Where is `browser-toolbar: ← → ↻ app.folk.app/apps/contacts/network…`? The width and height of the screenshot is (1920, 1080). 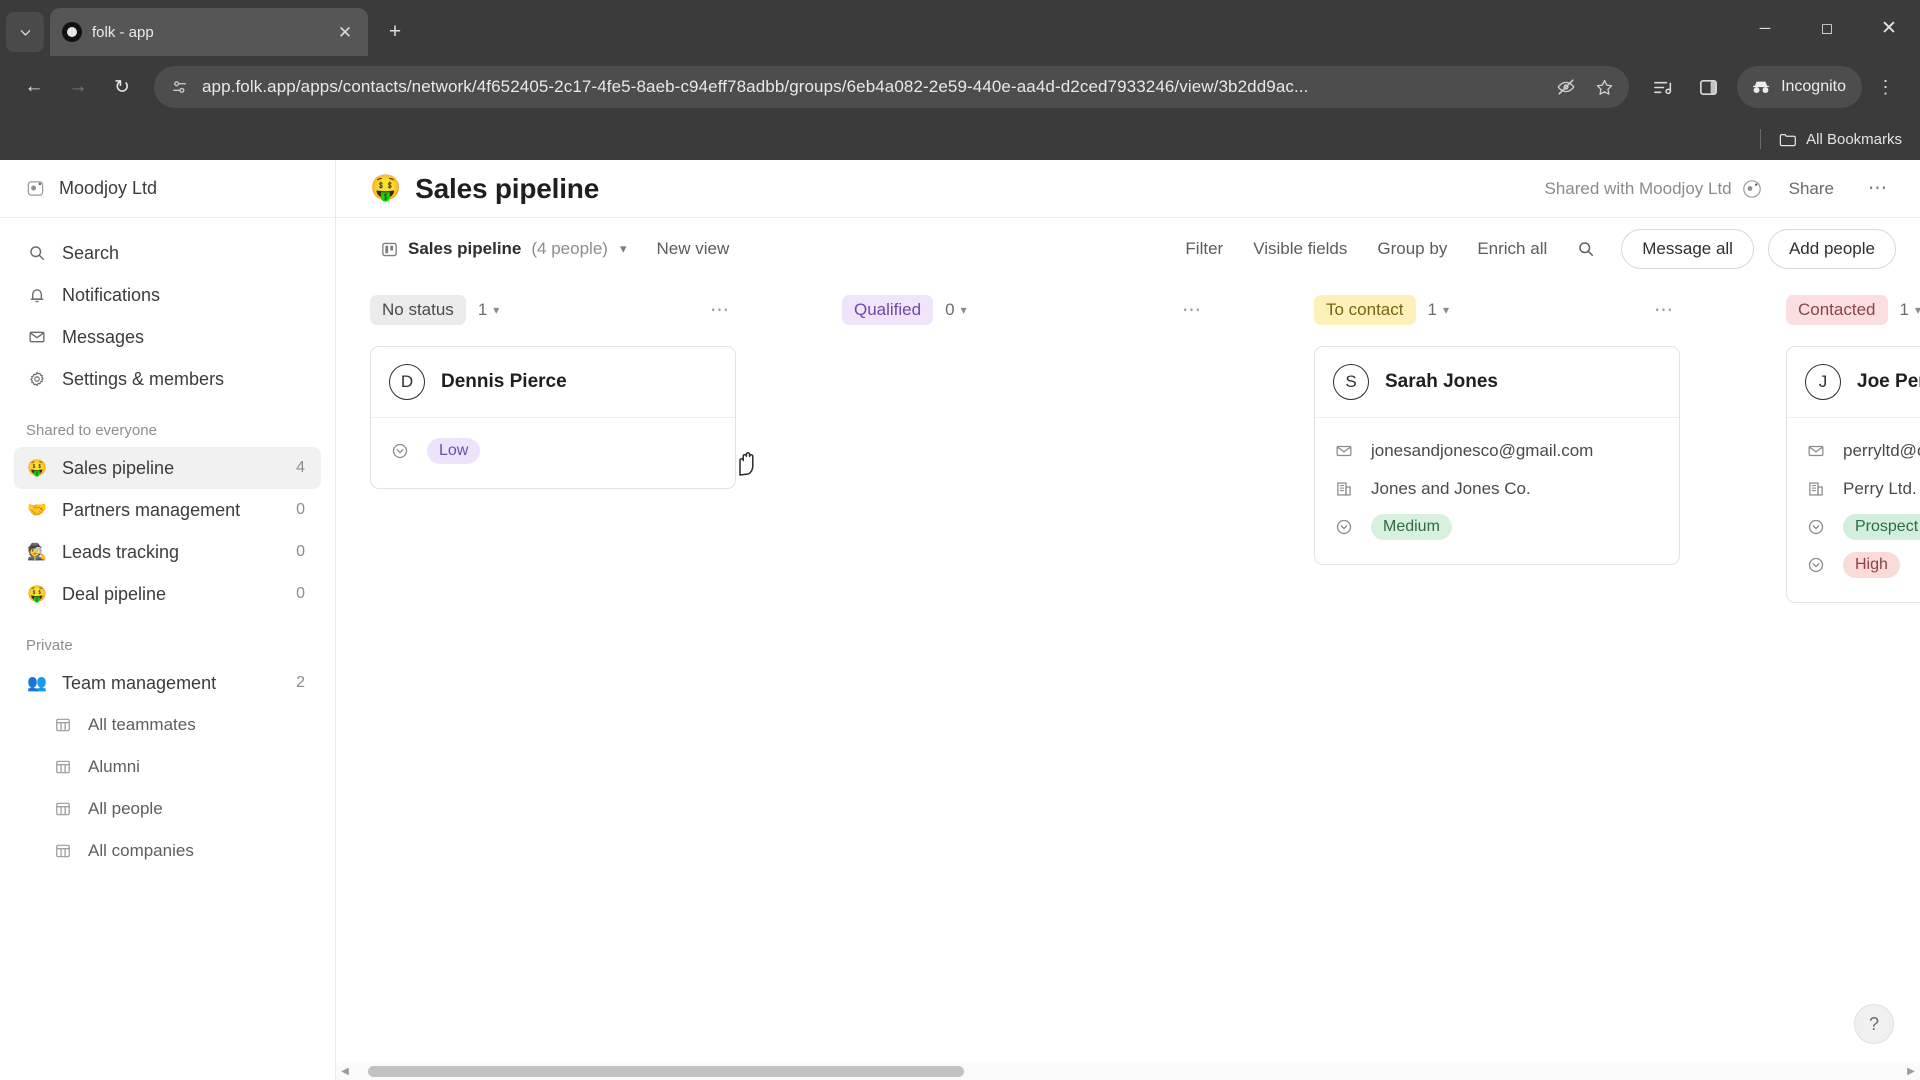 browser-toolbar: ← → ↻ app.folk.app/apps/contacts/network… is located at coordinates (960, 87).